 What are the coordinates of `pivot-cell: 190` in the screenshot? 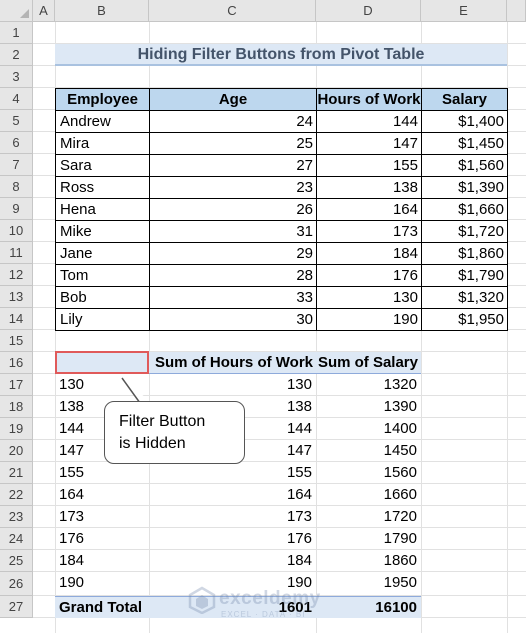 It's located at (102, 583).